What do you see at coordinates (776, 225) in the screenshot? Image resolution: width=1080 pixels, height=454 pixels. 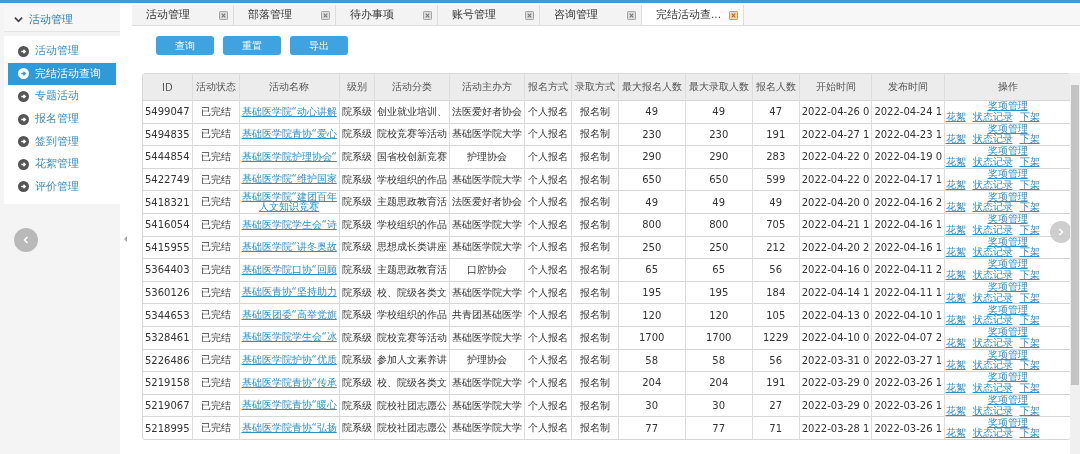 I see `table-cell: 705` at bounding box center [776, 225].